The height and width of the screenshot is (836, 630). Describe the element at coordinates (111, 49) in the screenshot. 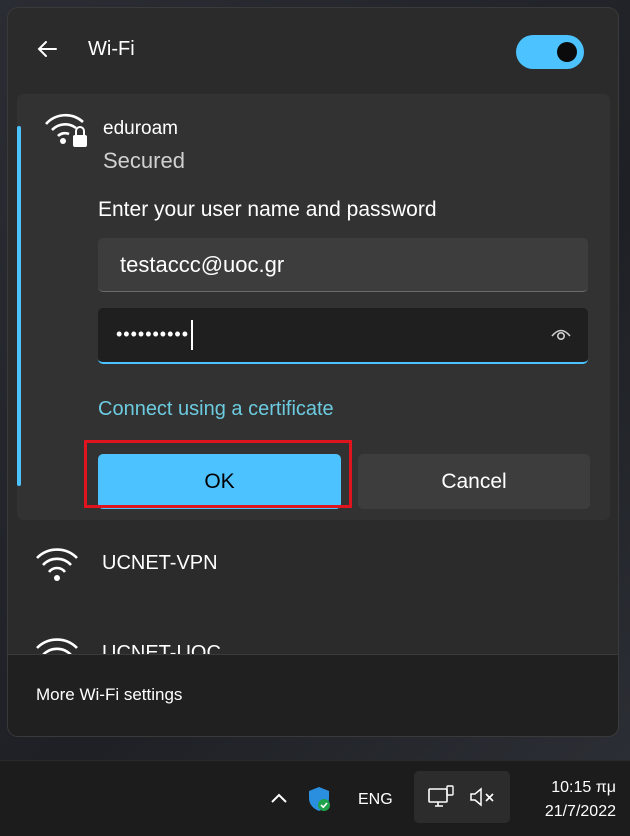

I see `page-title: Wi-Fi` at that location.